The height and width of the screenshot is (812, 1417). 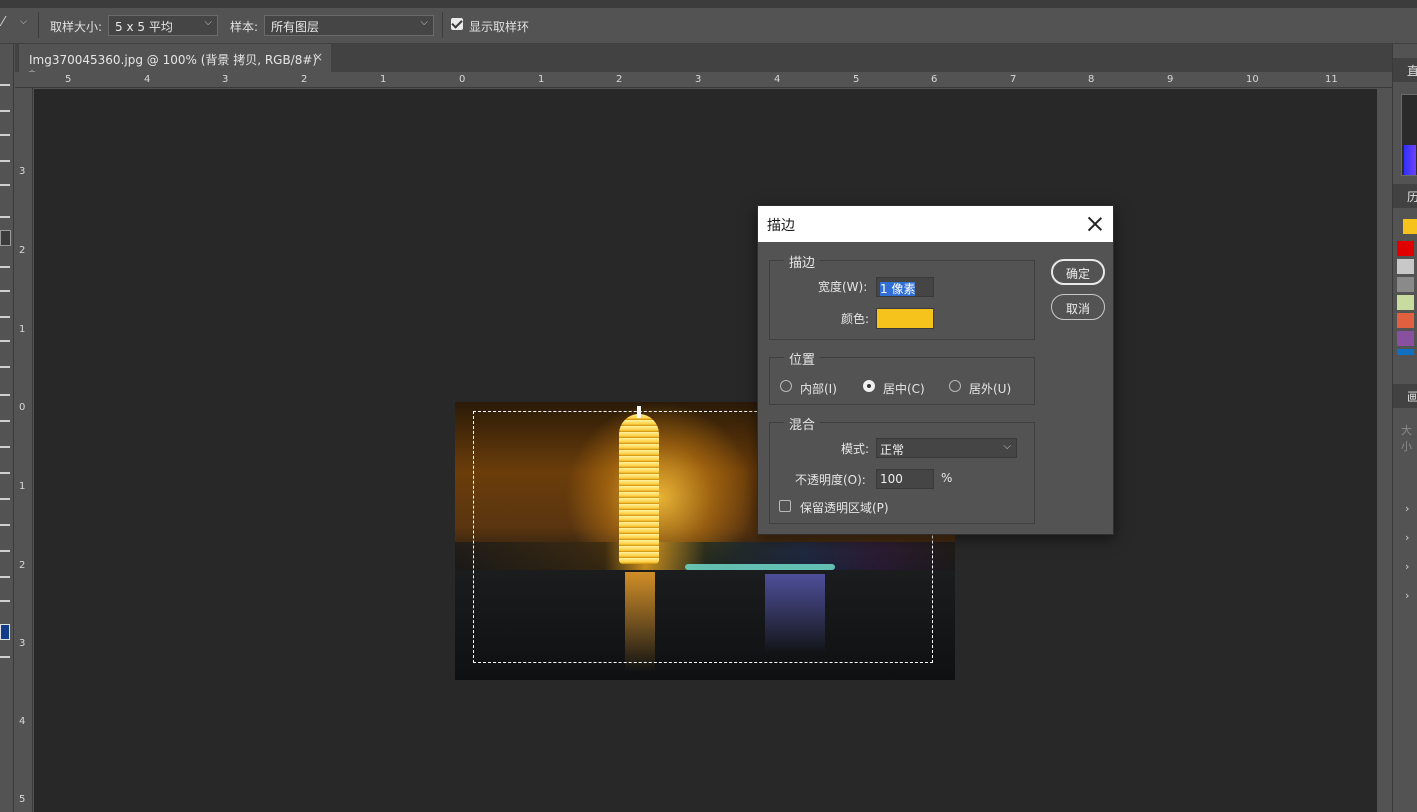 What do you see at coordinates (1405, 396) in the screenshot?
I see `brush-settings-tab: 画` at bounding box center [1405, 396].